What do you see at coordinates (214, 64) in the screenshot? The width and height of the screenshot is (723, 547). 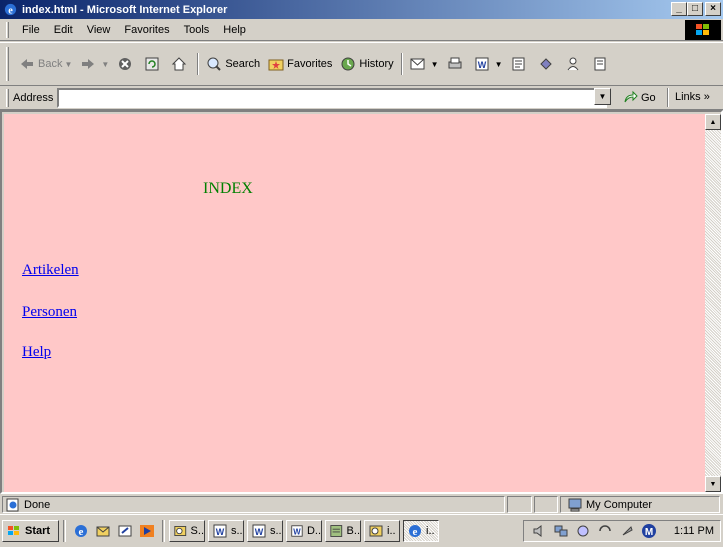 I see `search-icon` at bounding box center [214, 64].